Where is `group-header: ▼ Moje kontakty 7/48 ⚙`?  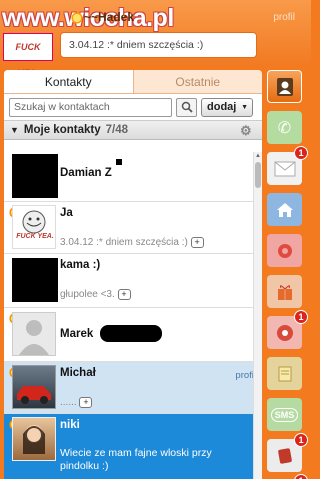 group-header: ▼ Moje kontakty 7/48 ⚙ is located at coordinates (133, 130).